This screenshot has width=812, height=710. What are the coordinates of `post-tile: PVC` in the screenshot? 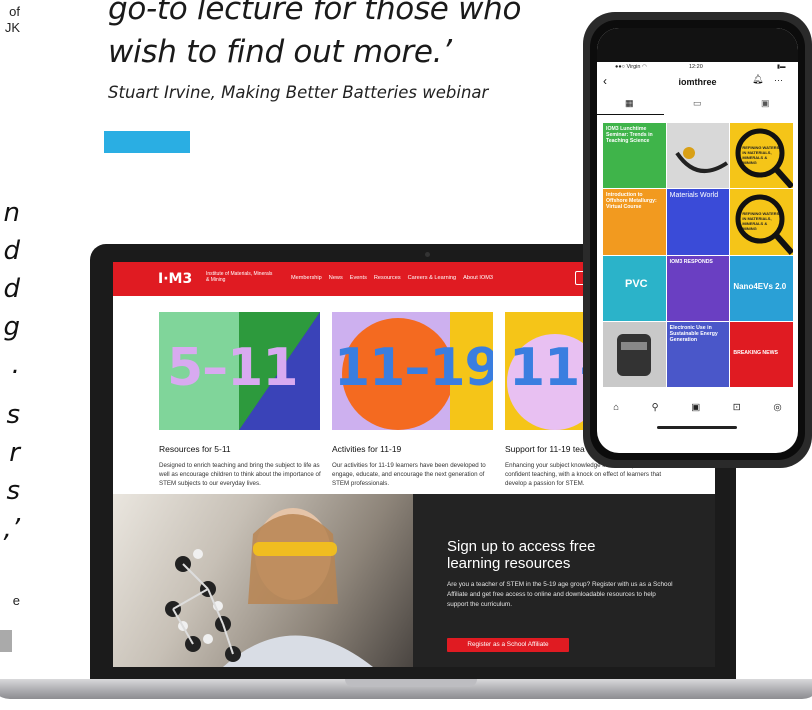 It's located at (634, 288).